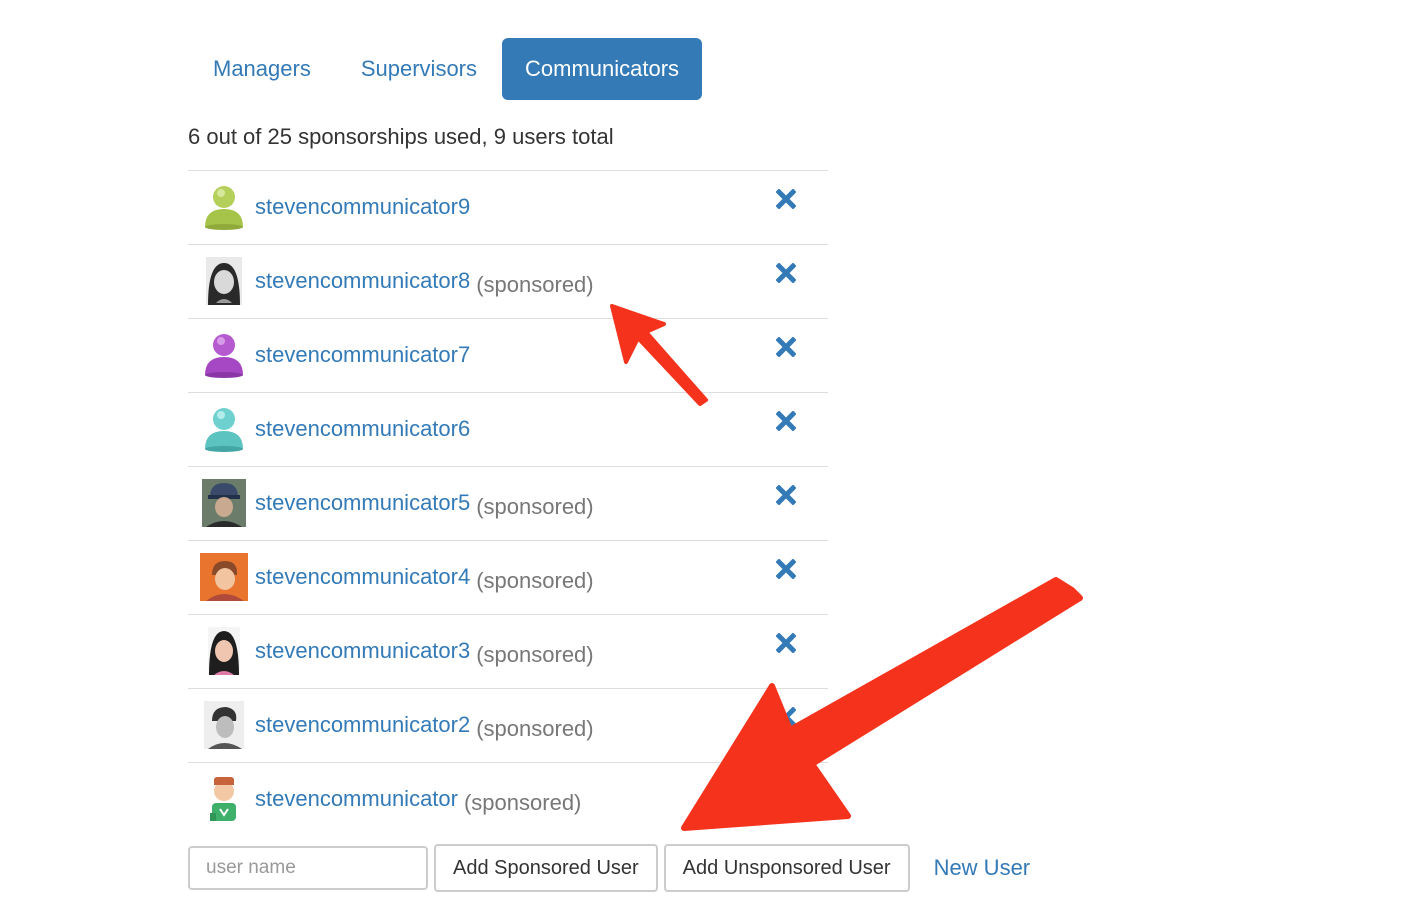  What do you see at coordinates (362, 206) in the screenshot?
I see `username-text: stevencommunicator9` at bounding box center [362, 206].